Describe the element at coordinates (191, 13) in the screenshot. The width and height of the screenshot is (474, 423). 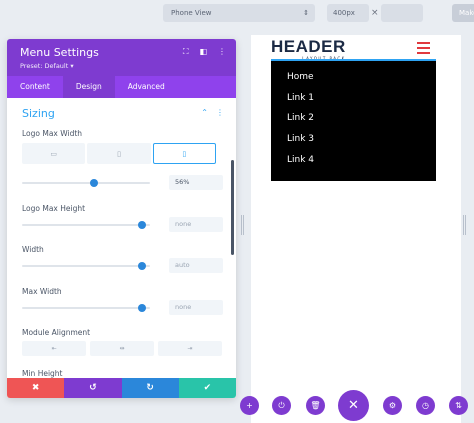
I see `view-select-label: Phone View` at that location.